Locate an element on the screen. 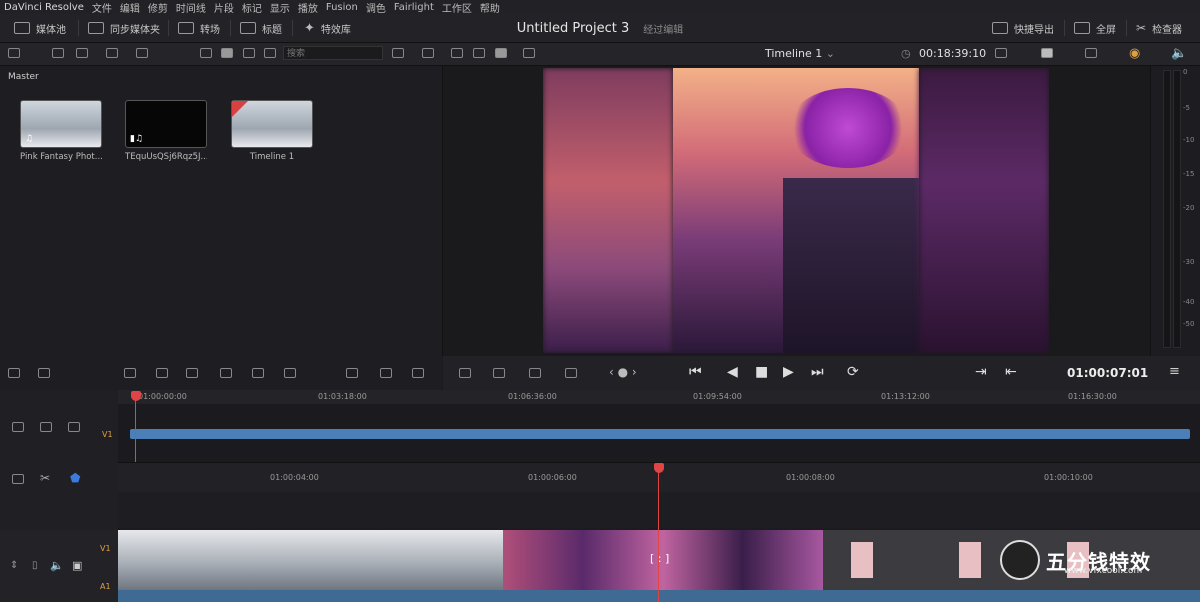  clip-icon is located at coordinates (386, 373).